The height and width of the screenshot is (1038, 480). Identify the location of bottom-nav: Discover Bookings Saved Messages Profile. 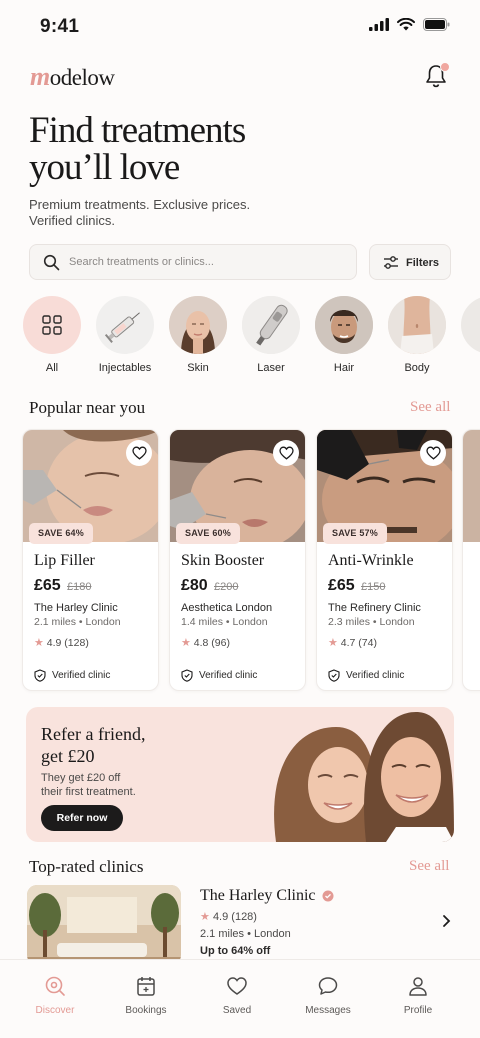
(240, 998).